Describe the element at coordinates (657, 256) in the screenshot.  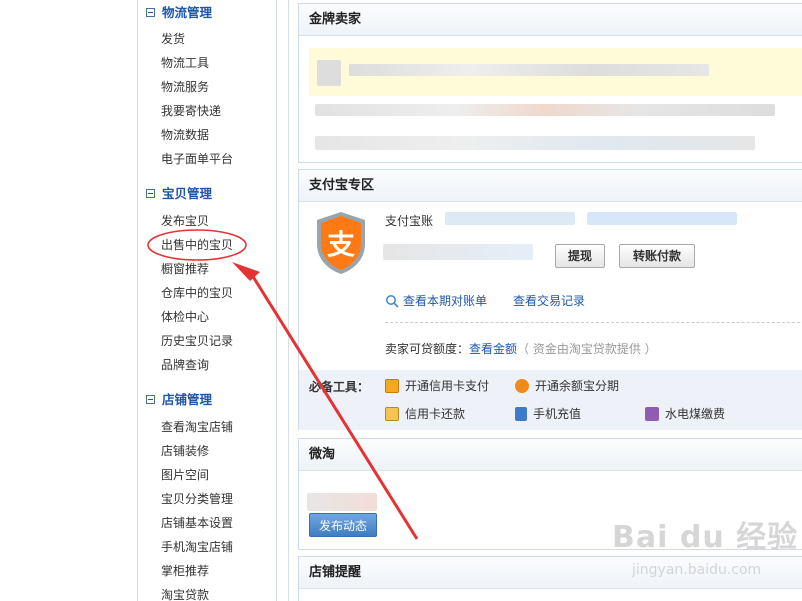
I see `transfer-button: 转账付款` at that location.